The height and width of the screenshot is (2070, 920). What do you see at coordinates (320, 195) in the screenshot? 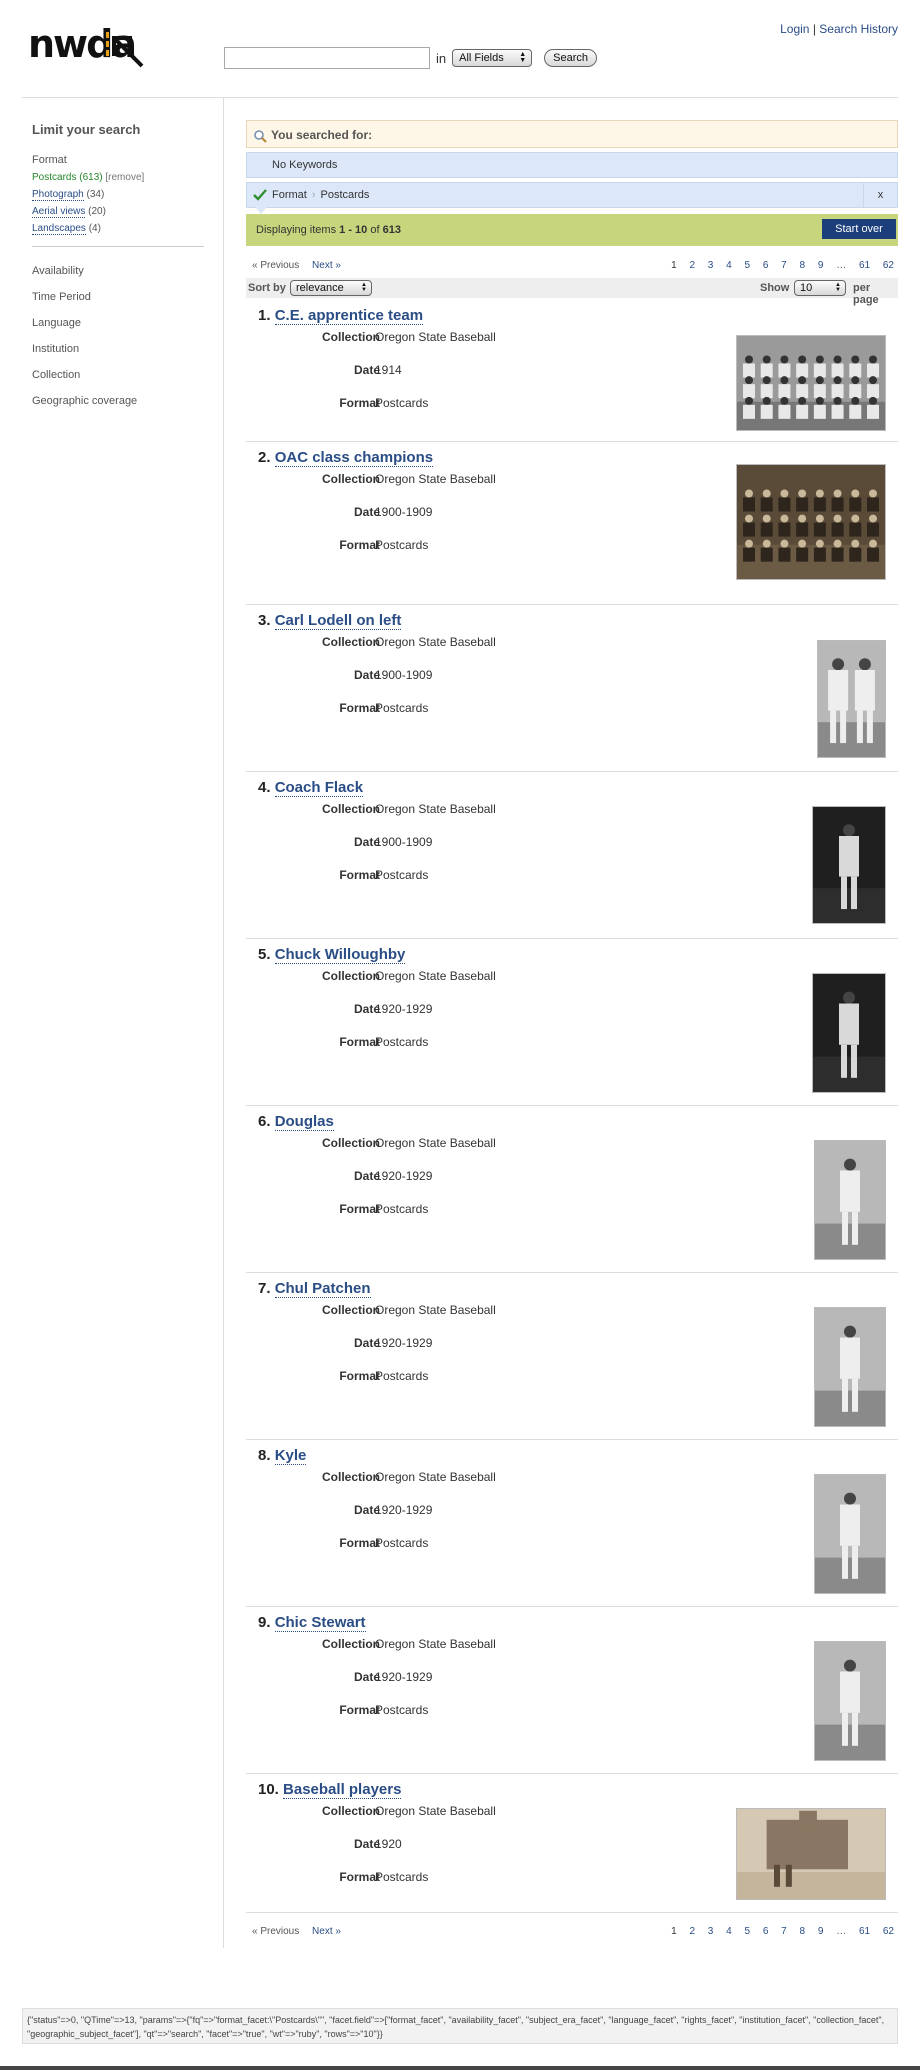
I see `format-constraint-text: Format › Postcards` at bounding box center [320, 195].